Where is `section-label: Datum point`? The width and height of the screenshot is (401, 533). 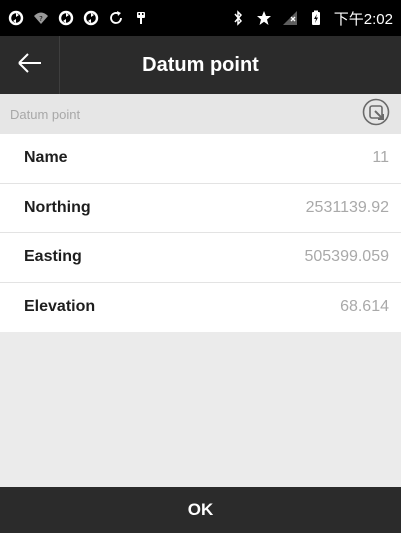 section-label: Datum point is located at coordinates (45, 114).